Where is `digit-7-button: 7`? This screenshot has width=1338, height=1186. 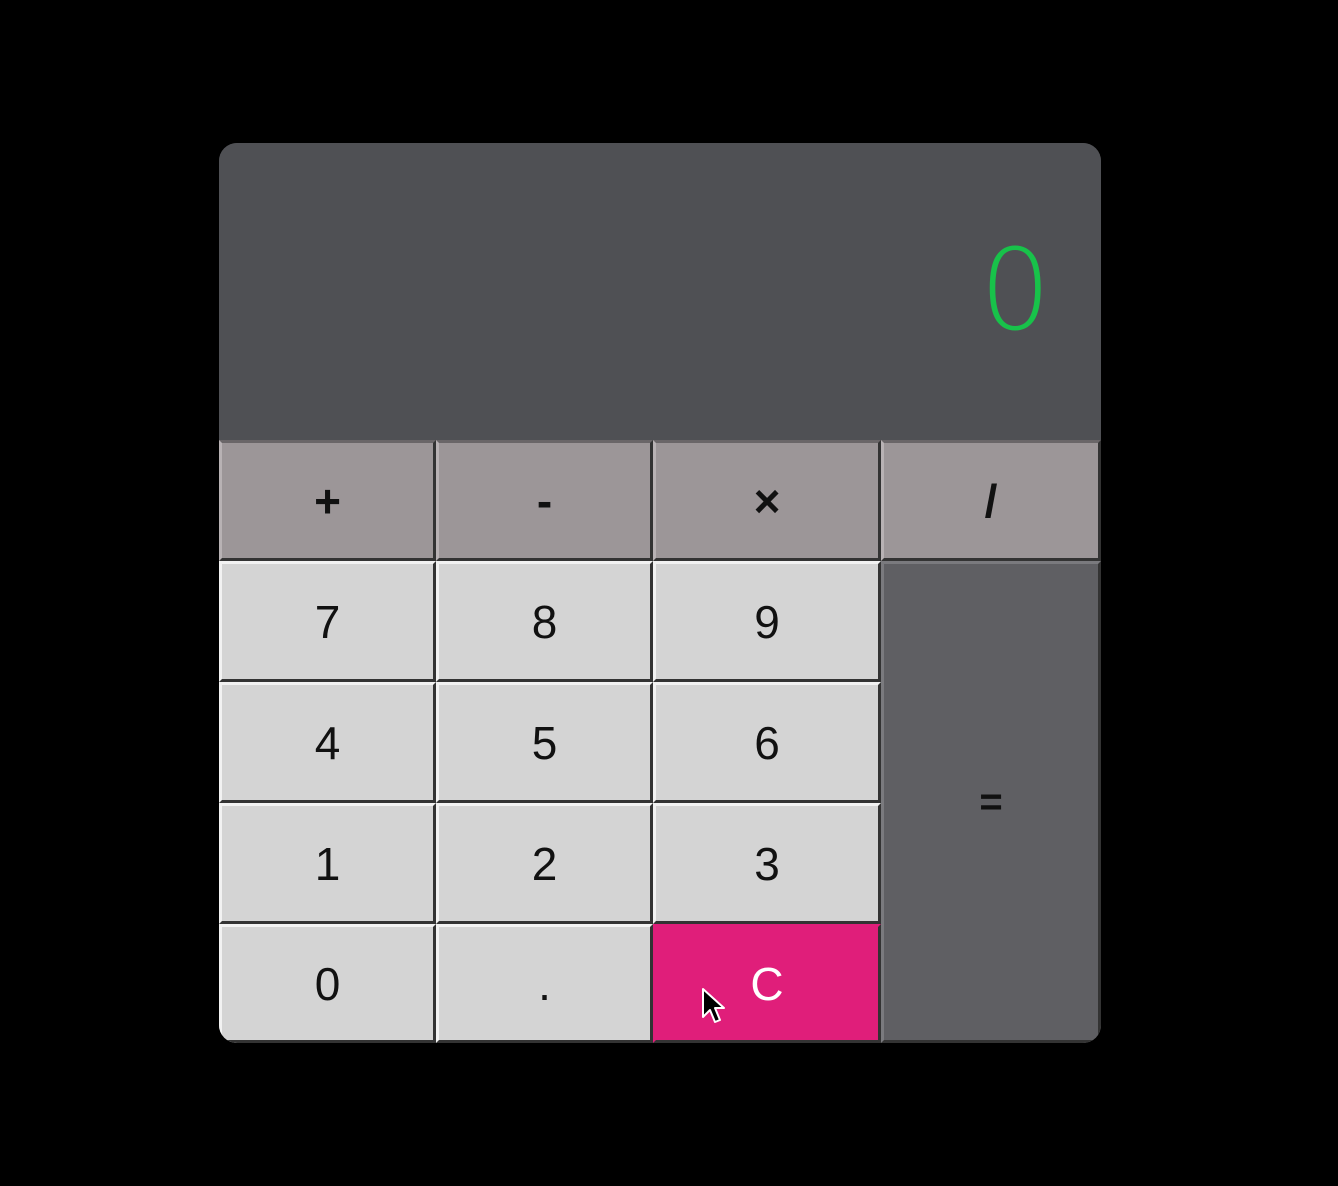 digit-7-button: 7 is located at coordinates (327, 621).